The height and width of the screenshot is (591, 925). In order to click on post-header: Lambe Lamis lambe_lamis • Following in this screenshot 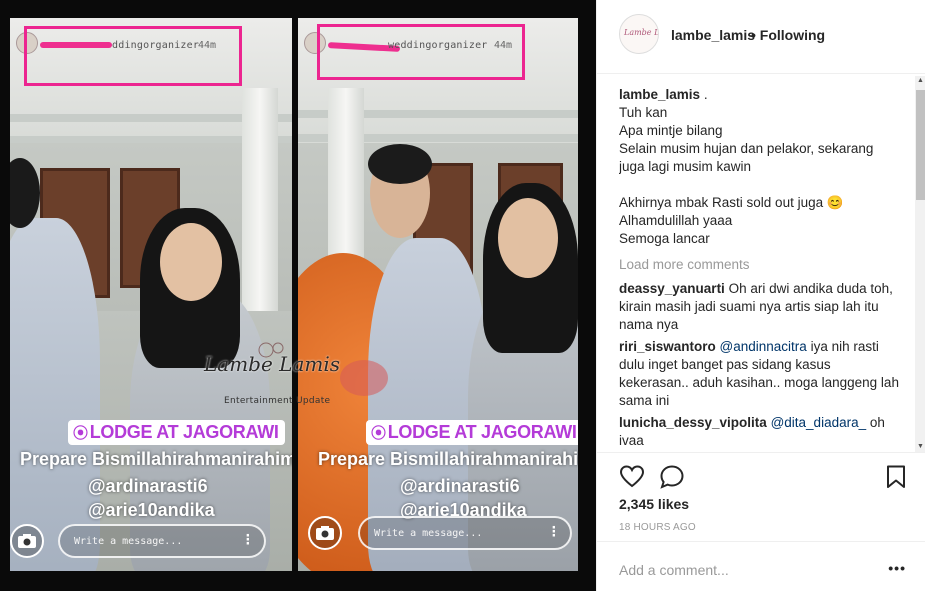, I will do `click(761, 37)`.